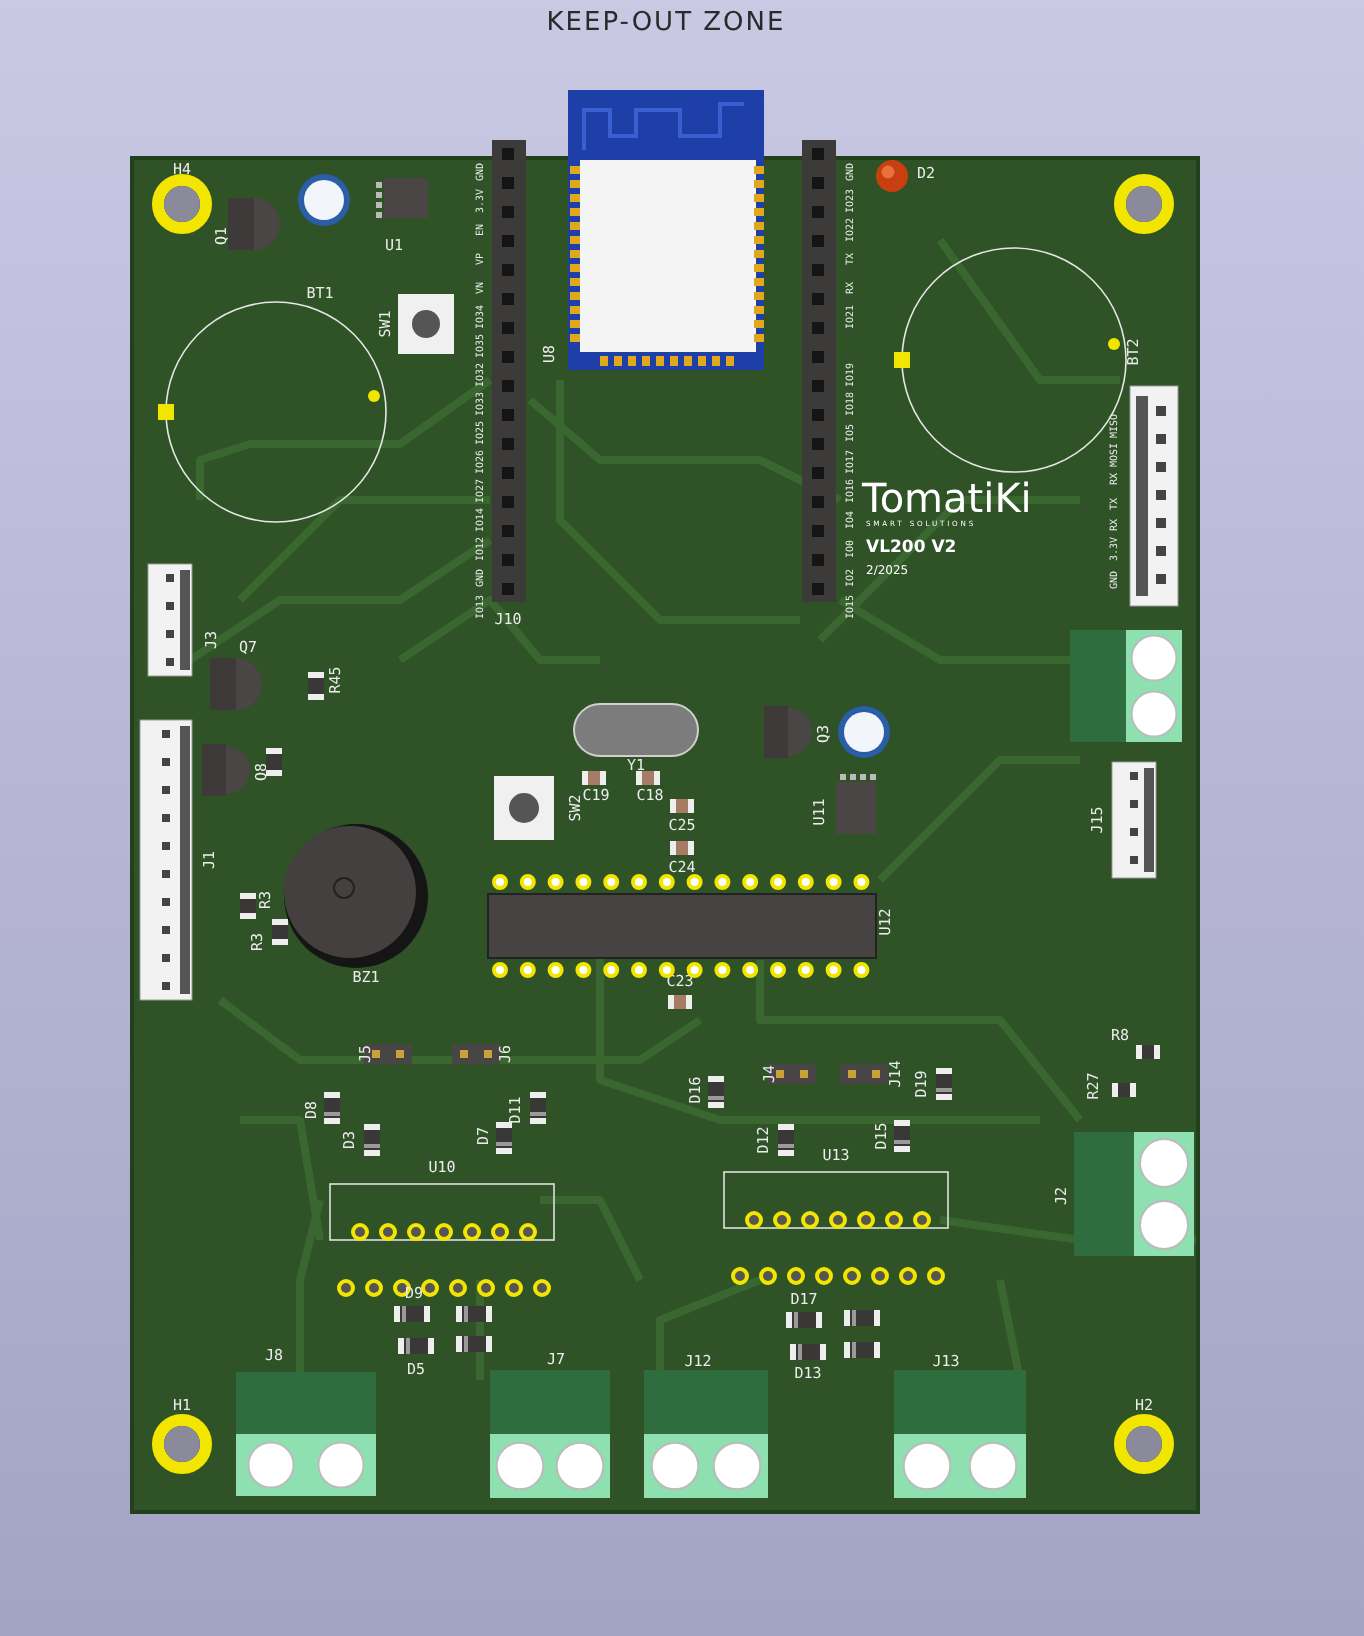  I want to click on board-model: VL200 V2, so click(911, 548).